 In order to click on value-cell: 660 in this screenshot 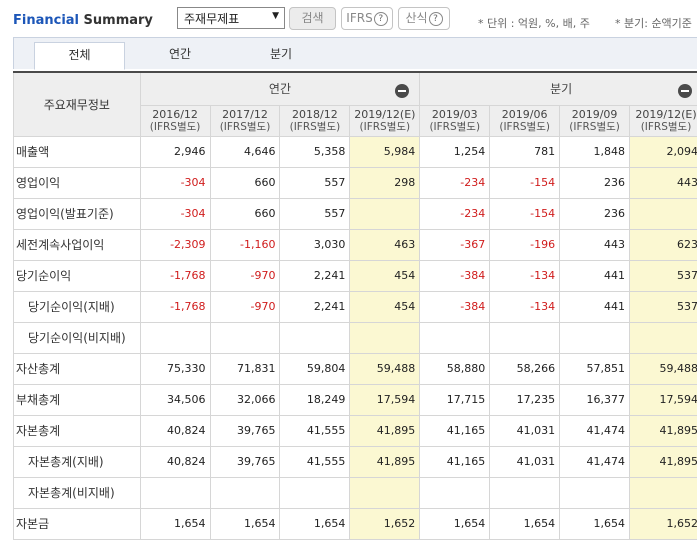, I will do `click(245, 182)`.